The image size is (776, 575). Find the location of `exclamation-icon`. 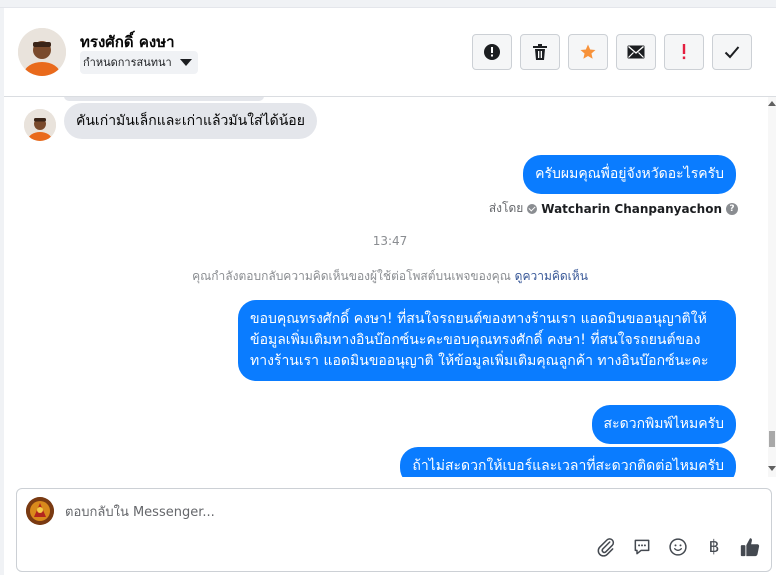

exclamation-icon is located at coordinates (684, 52).